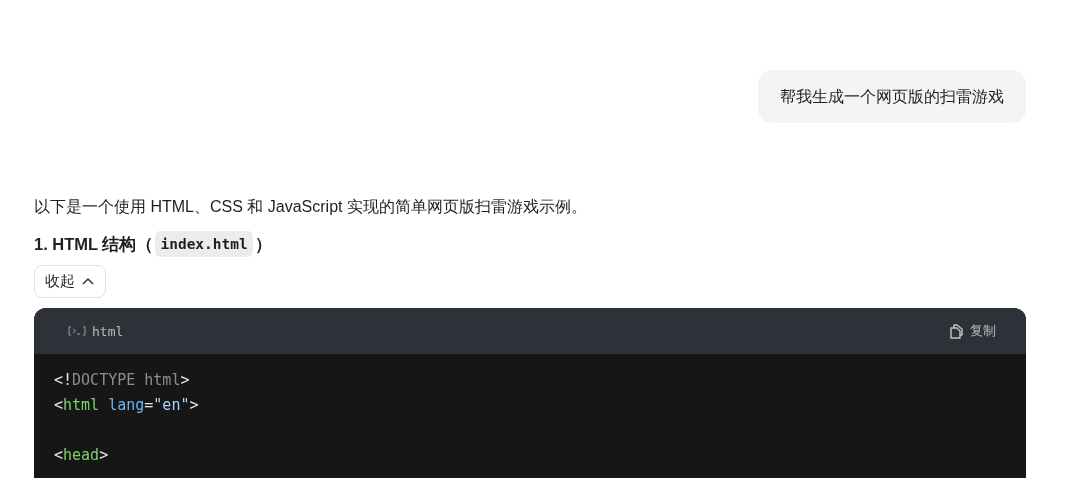 The height and width of the screenshot is (489, 1080). Describe the element at coordinates (108, 331) in the screenshot. I see `code-language: html` at that location.